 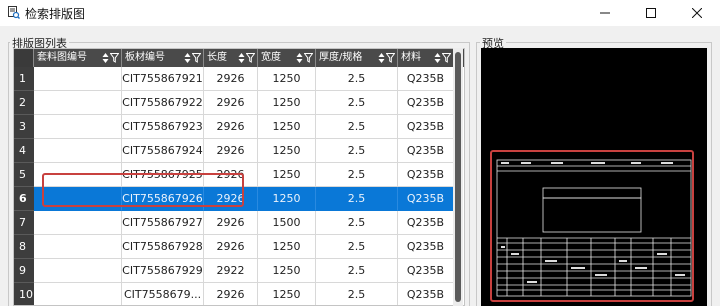 What do you see at coordinates (605, 13) in the screenshot?
I see `minimize-button` at bounding box center [605, 13].